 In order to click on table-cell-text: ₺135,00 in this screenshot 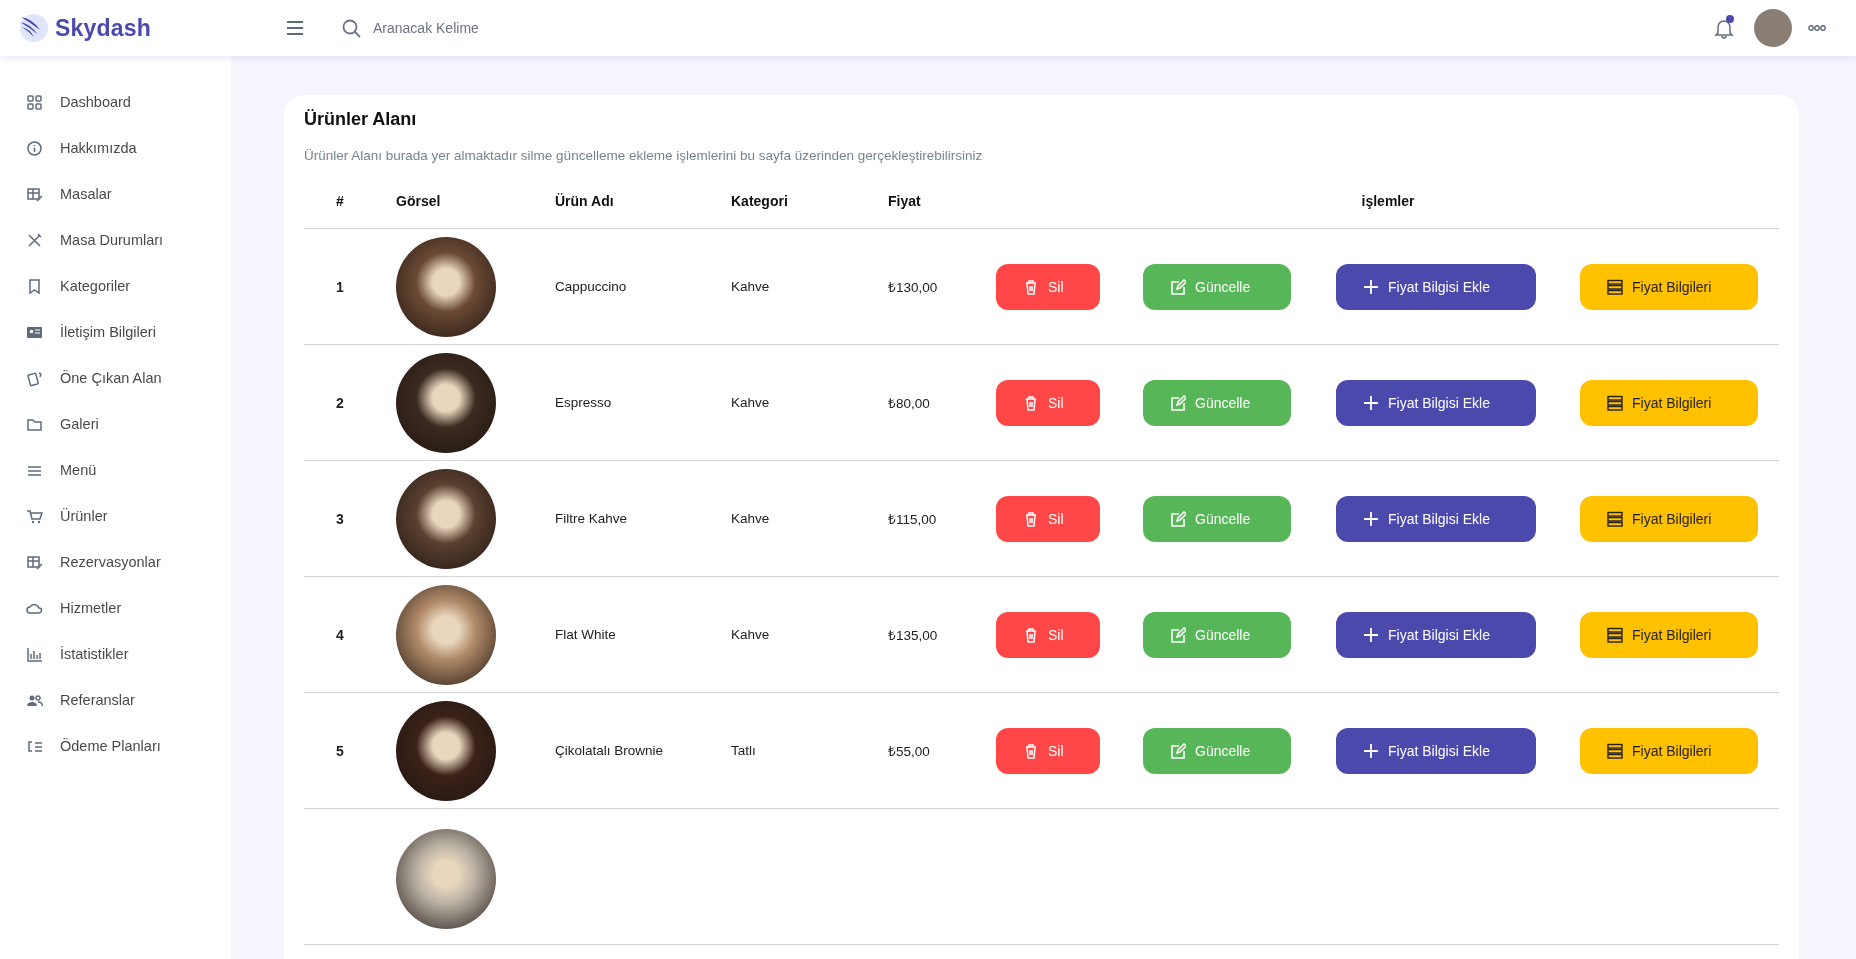, I will do `click(913, 635)`.